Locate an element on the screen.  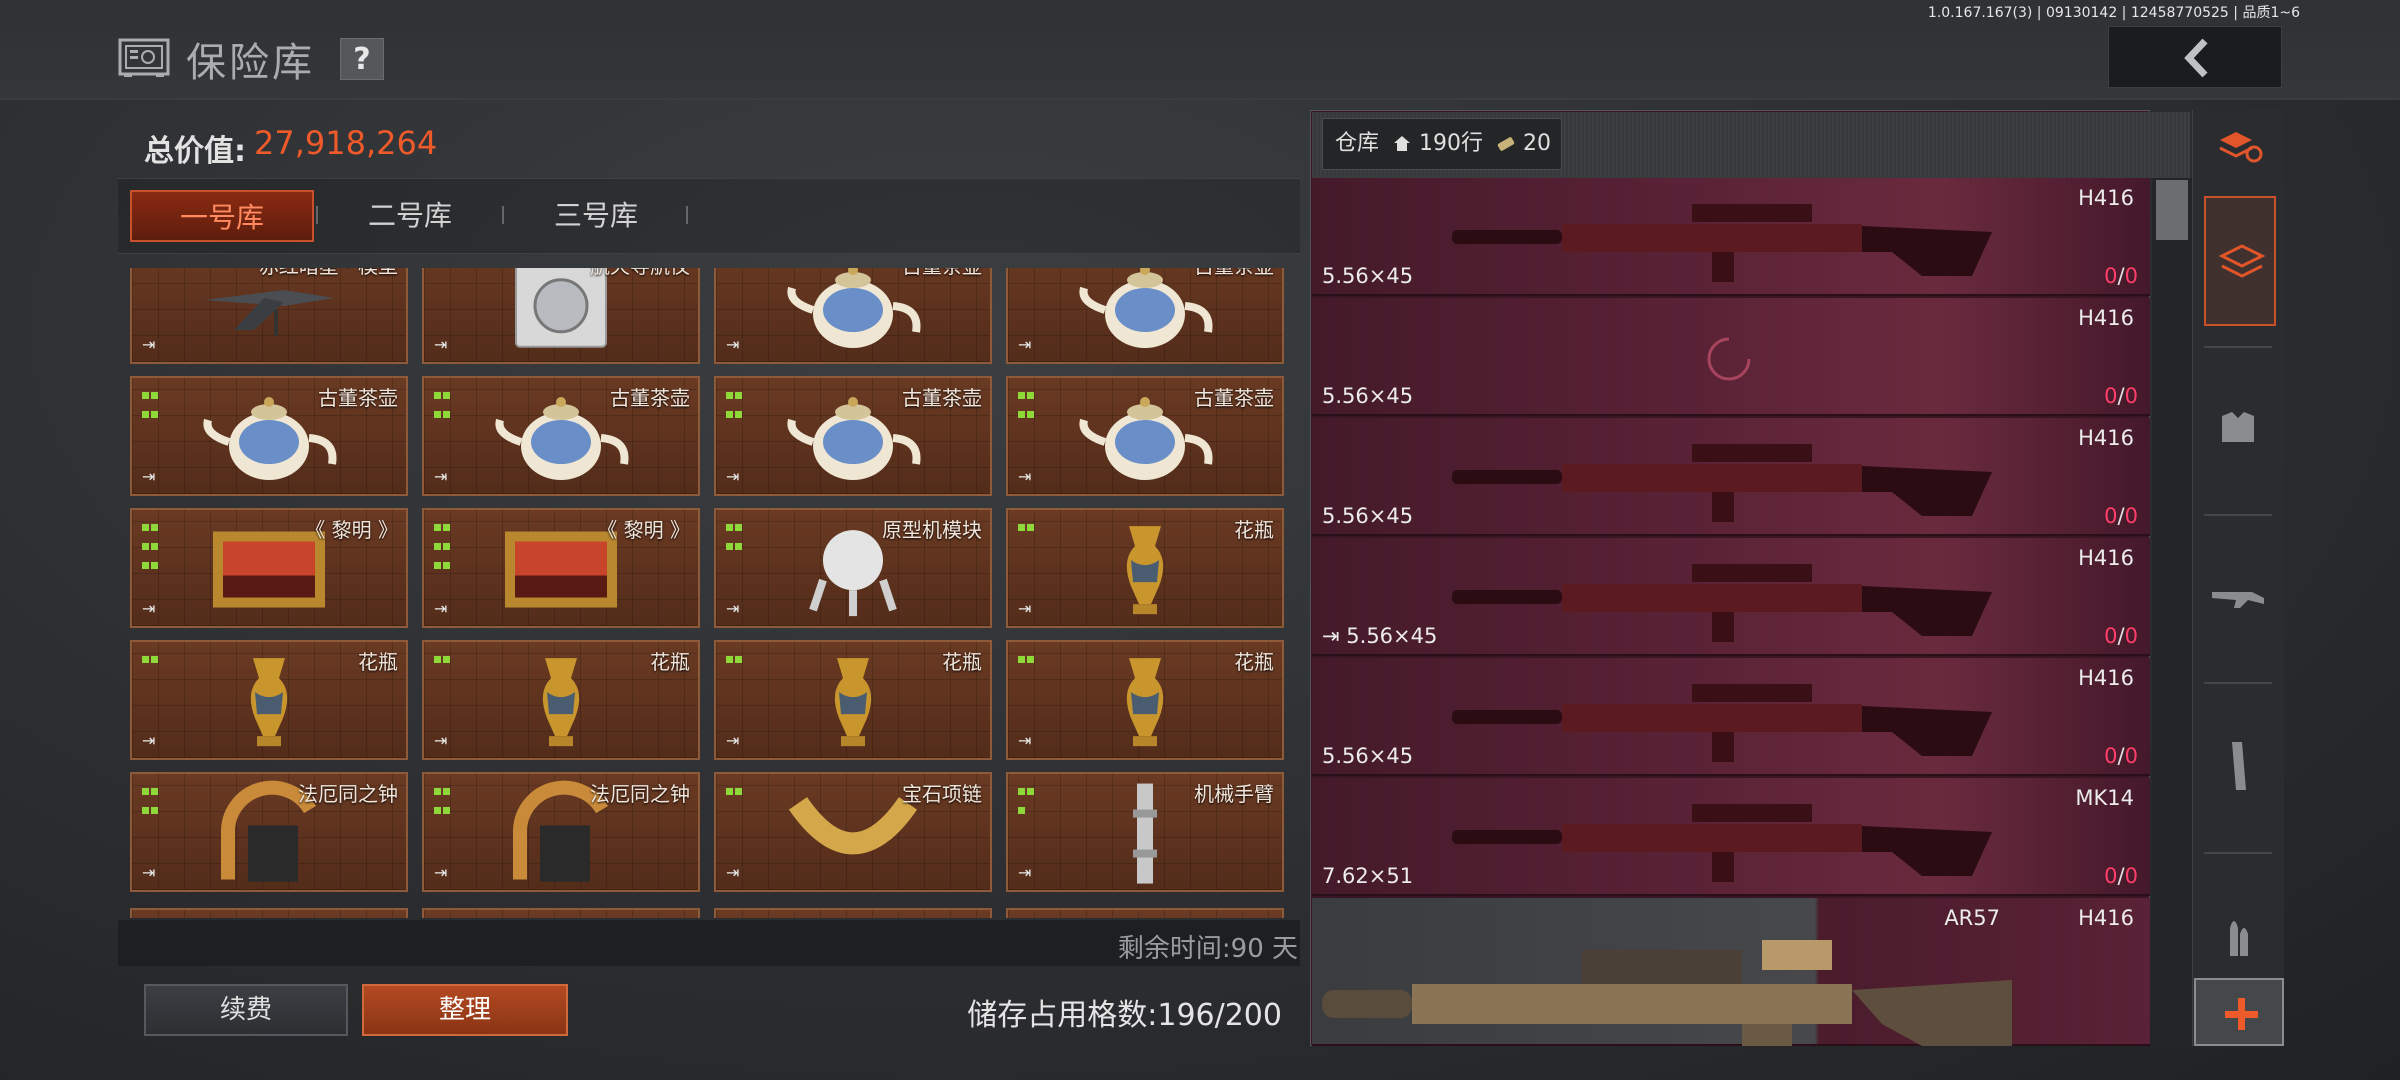
ammo-box-icon is located at coordinates (1506, 136).